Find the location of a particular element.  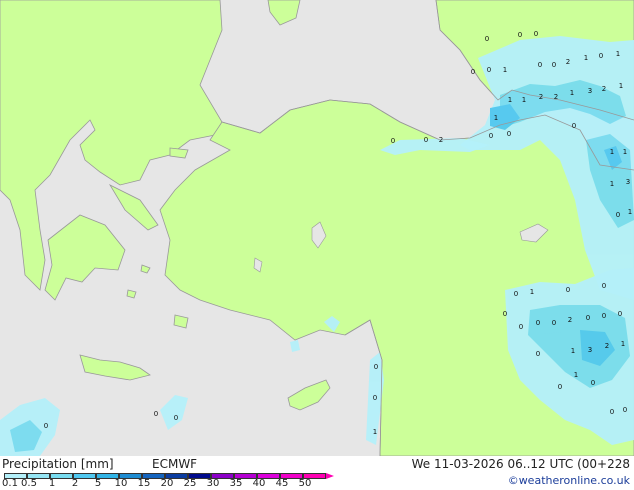

scale-label: 35 is located at coordinates (236, 483).